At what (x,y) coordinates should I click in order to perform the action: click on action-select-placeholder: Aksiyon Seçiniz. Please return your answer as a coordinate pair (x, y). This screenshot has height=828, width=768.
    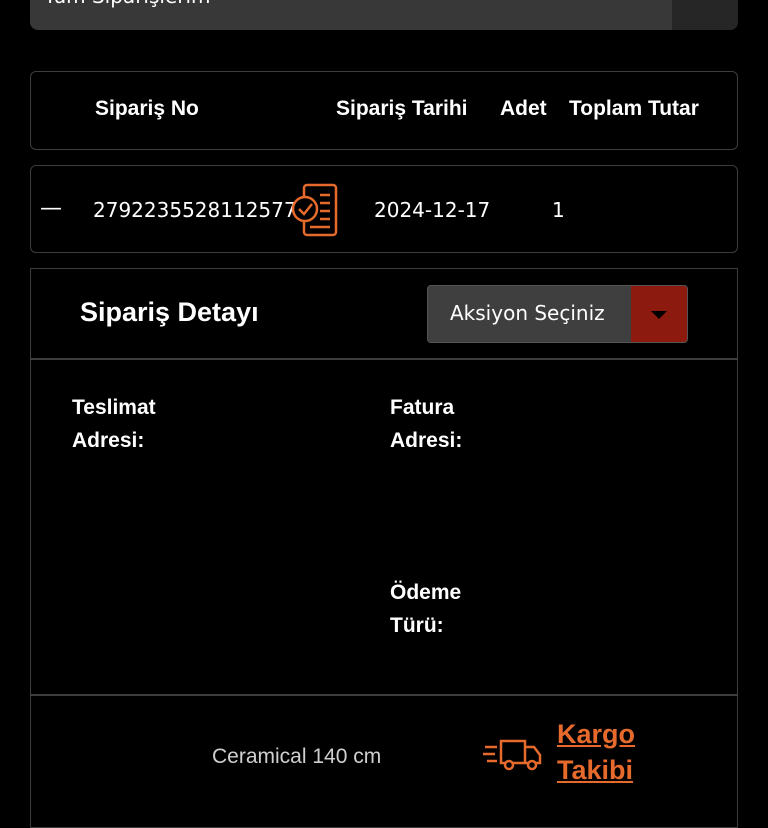
    Looking at the image, I should click on (527, 313).